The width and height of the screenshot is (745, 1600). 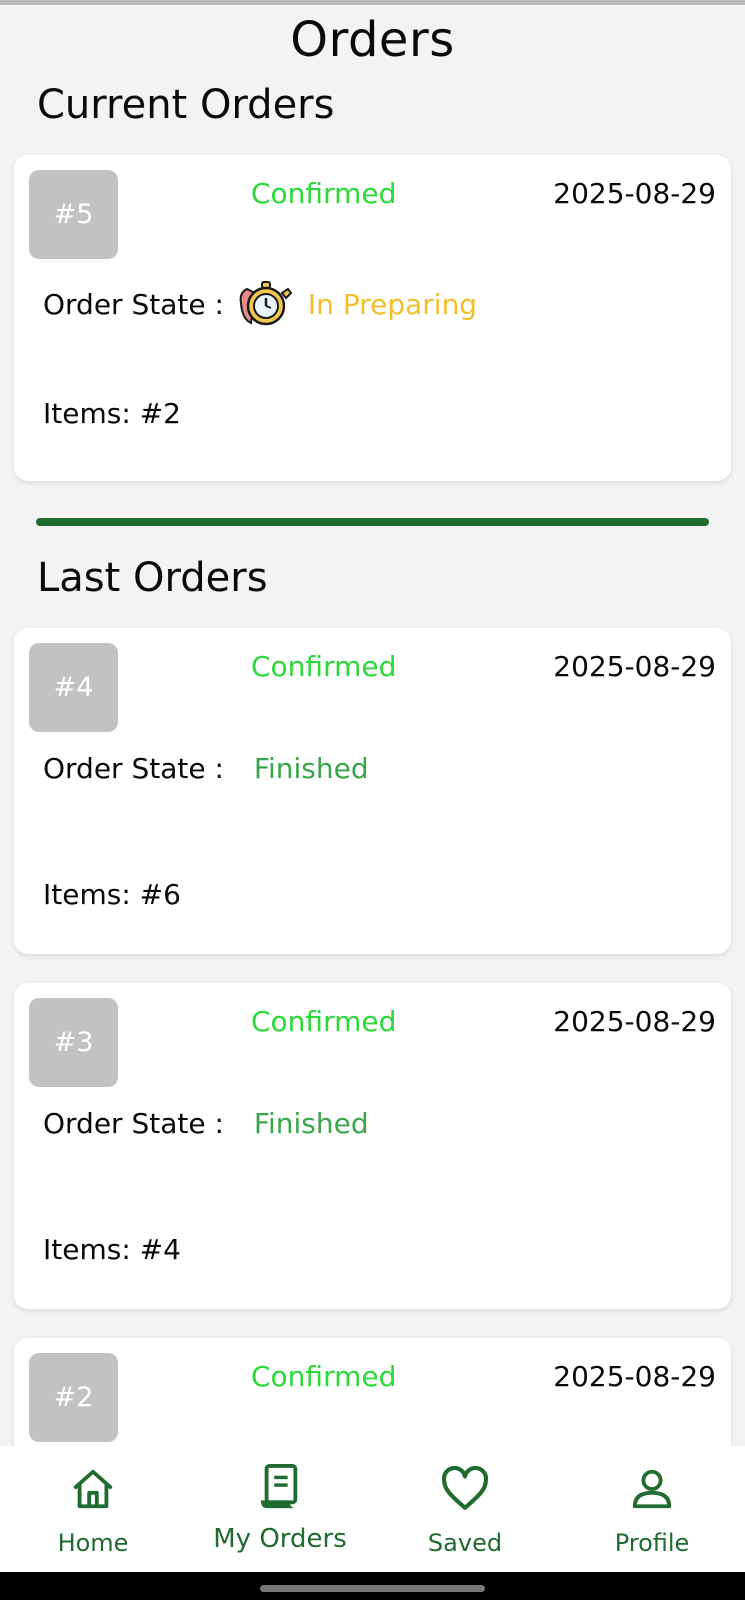 I want to click on nav-home: Home, so click(x=93, y=1509).